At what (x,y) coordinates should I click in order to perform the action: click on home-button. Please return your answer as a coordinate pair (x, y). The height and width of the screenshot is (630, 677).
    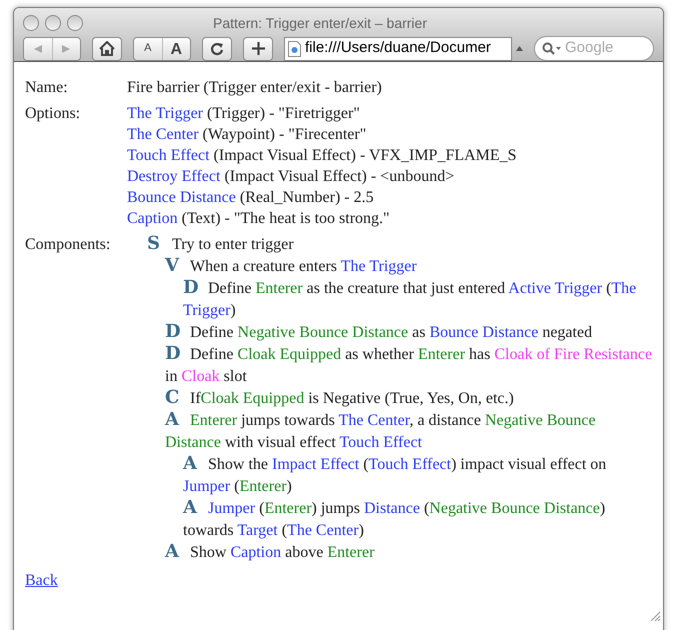
    Looking at the image, I should click on (107, 48).